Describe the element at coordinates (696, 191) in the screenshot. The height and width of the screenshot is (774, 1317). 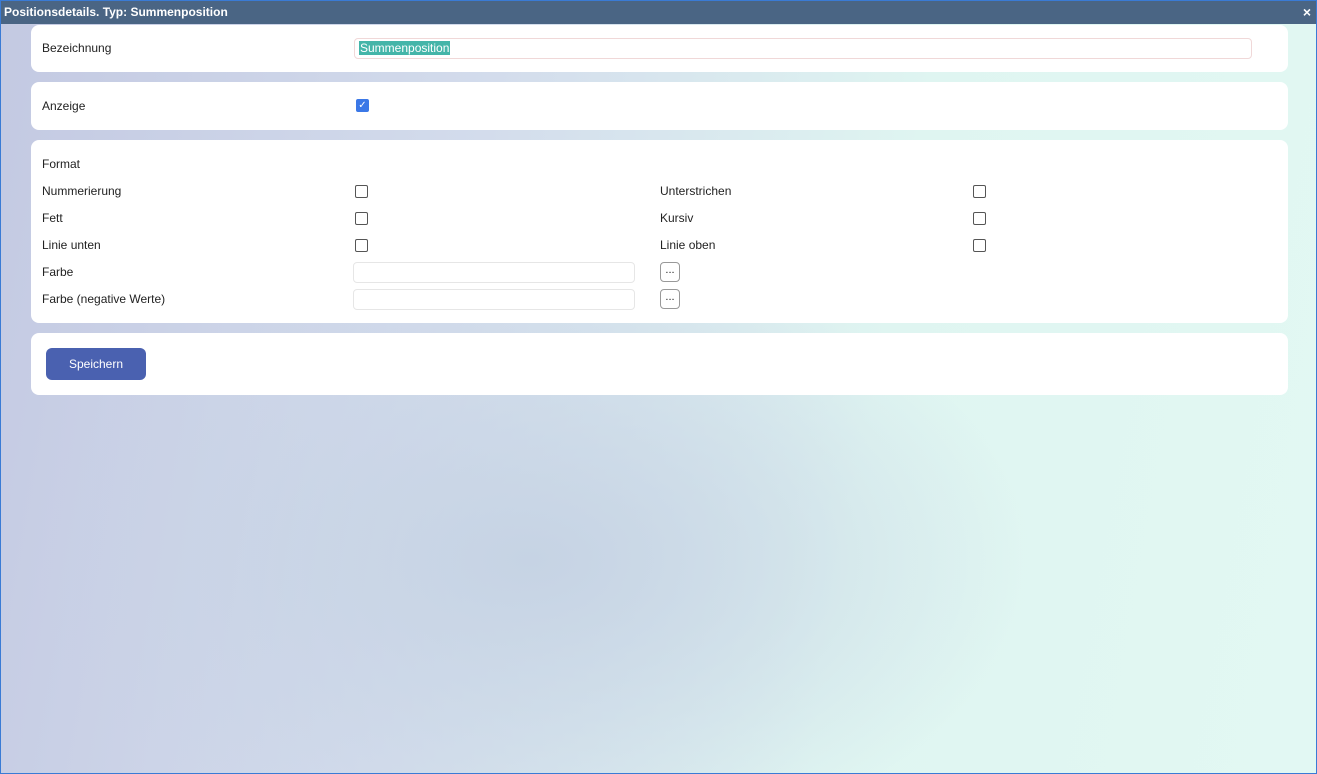
I see `underline-label: Unterstrichen` at that location.